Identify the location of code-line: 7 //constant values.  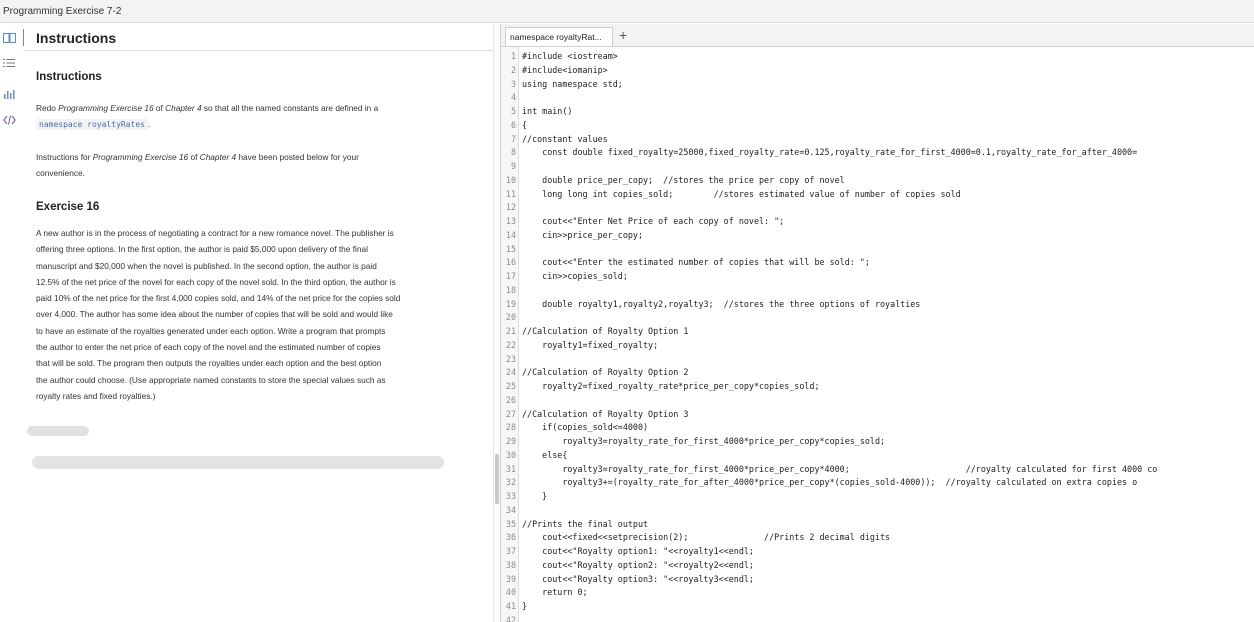
(877, 140).